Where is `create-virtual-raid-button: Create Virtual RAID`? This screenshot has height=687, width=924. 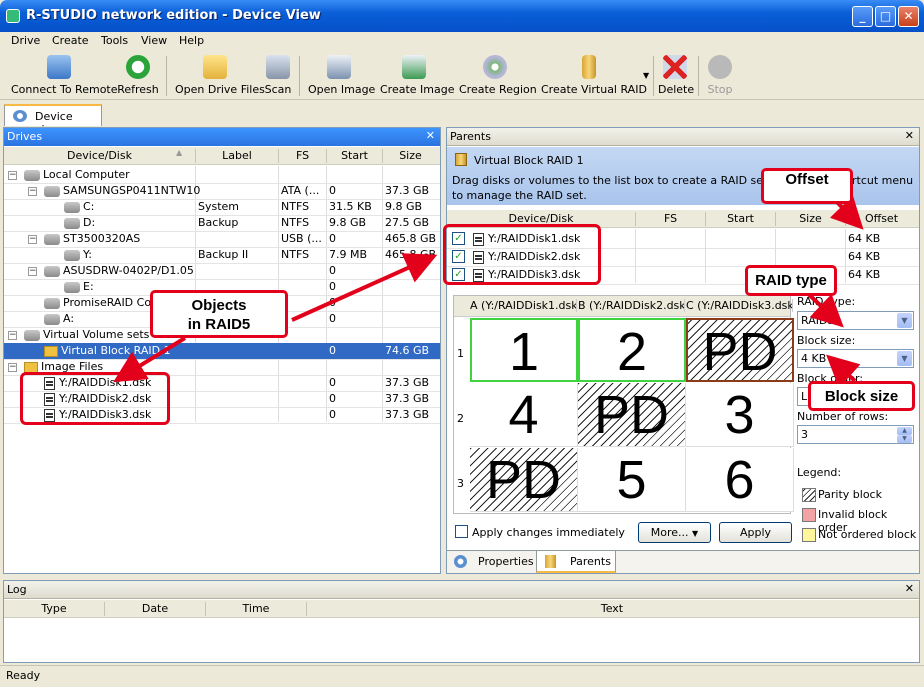
create-virtual-raid-button: Create Virtual RAID is located at coordinates (594, 77).